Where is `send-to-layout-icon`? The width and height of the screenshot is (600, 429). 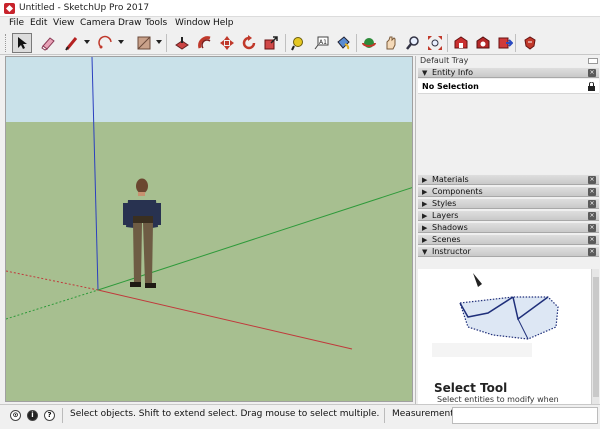 send-to-layout-icon is located at coordinates (505, 43).